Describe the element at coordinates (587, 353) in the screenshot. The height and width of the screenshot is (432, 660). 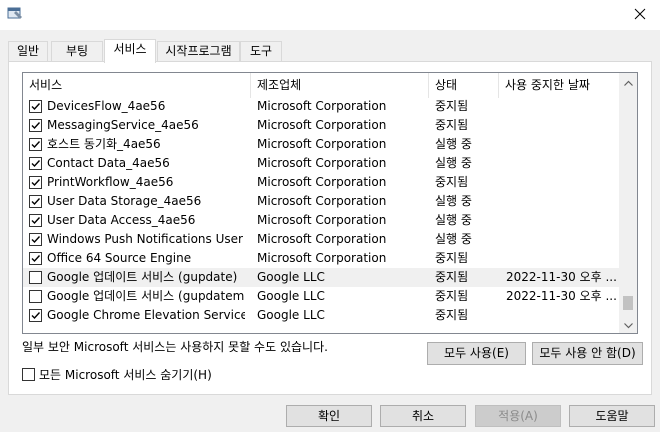
I see `disable-all-button: 모두 사용 안 함(D)` at that location.